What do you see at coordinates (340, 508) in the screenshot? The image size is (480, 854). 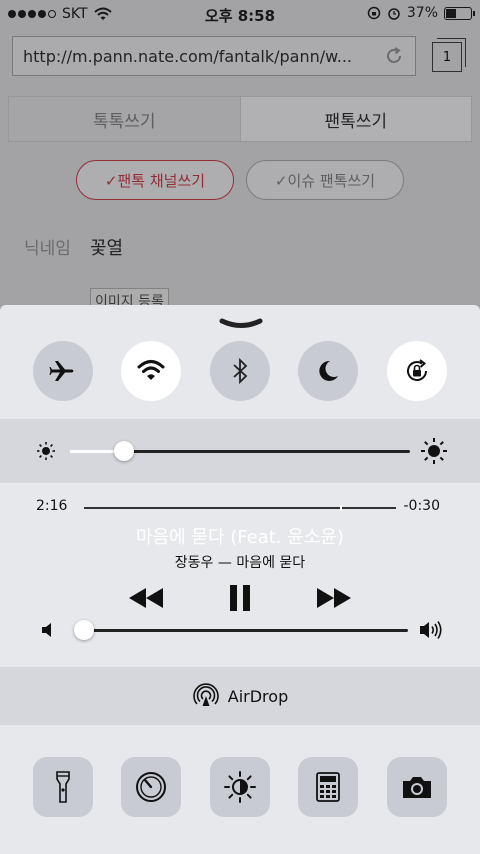 I see `playback-position-marker` at bounding box center [340, 508].